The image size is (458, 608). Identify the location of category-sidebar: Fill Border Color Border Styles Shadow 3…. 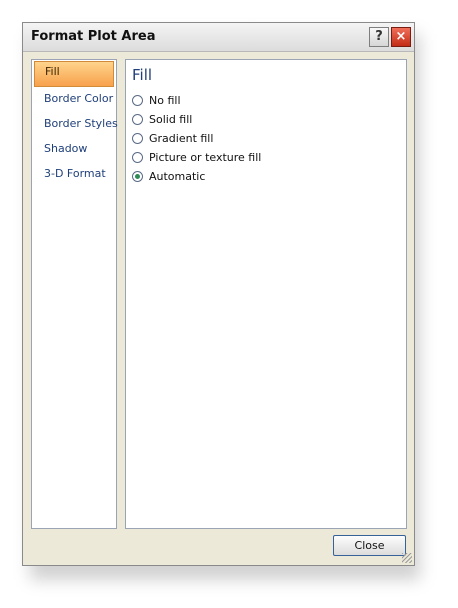
(74, 294).